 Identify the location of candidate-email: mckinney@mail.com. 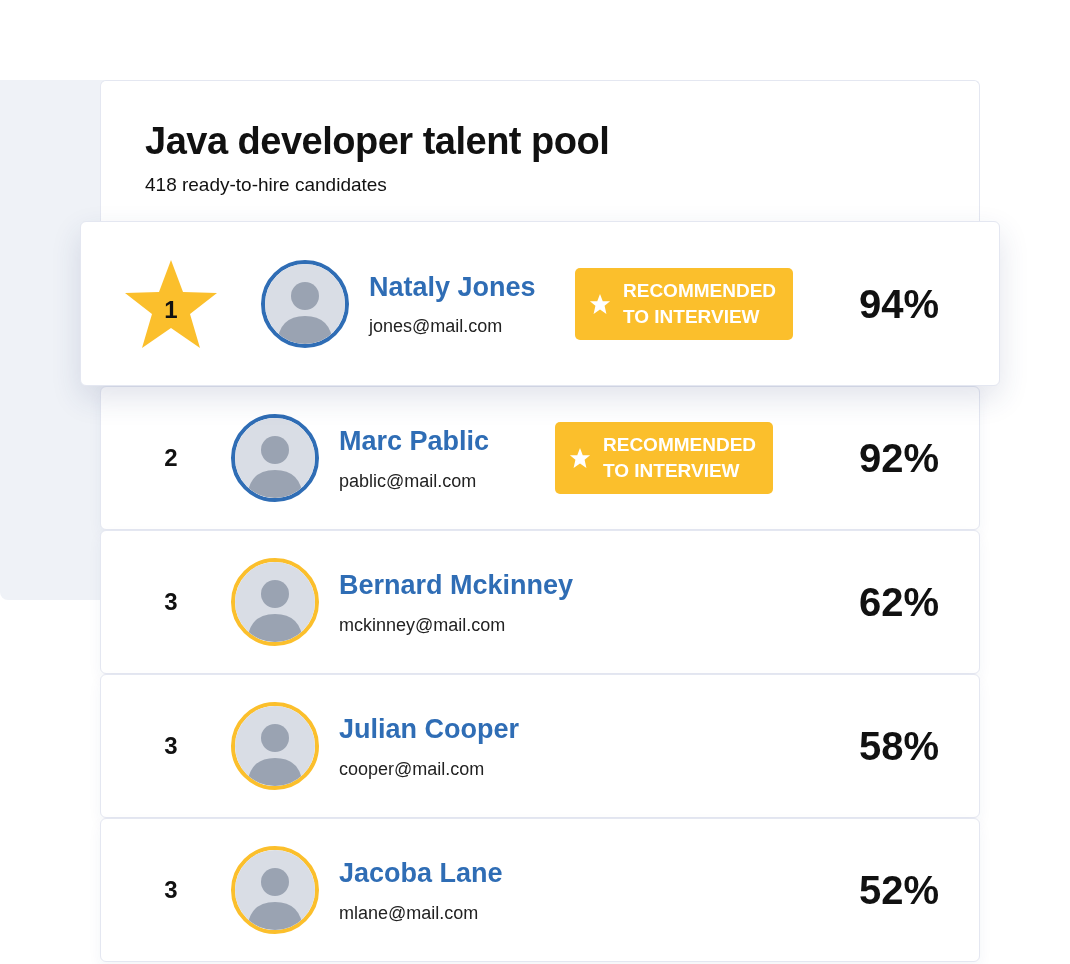
(423, 625).